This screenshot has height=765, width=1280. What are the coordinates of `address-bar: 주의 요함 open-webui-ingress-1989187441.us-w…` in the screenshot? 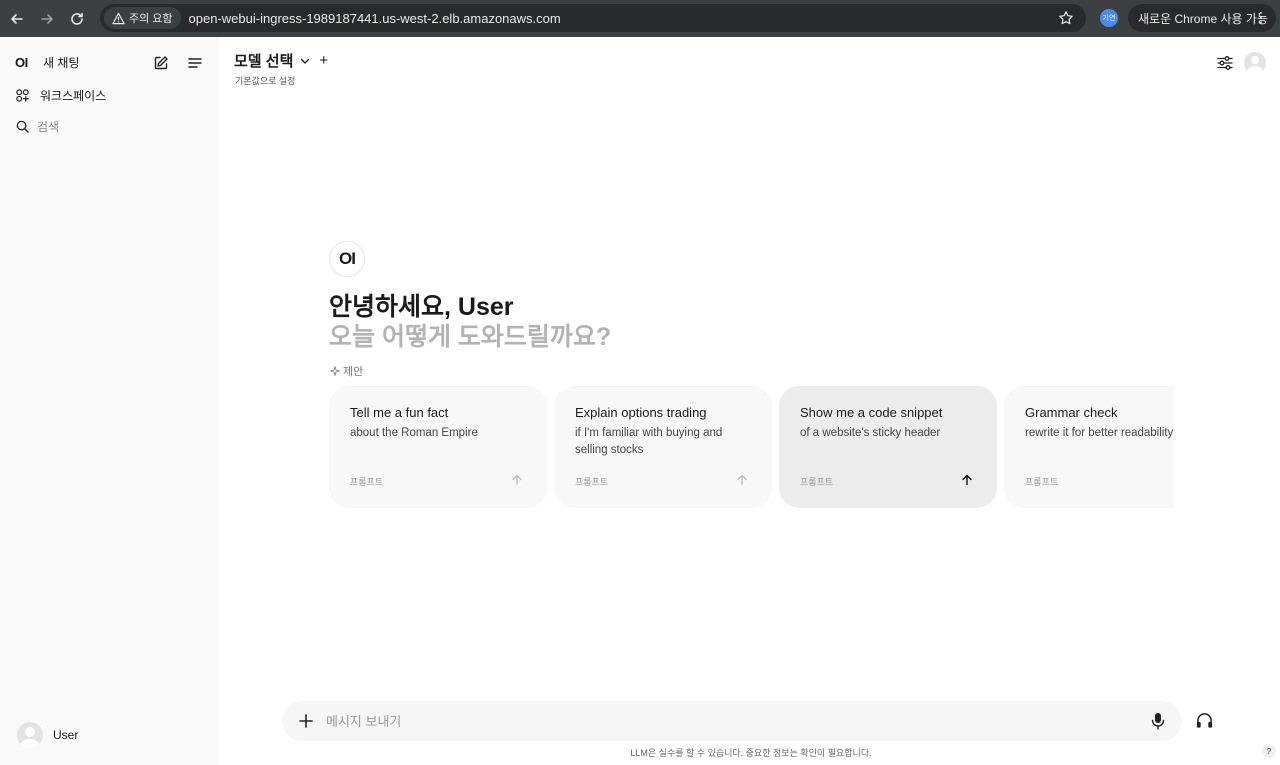 It's located at (593, 18).